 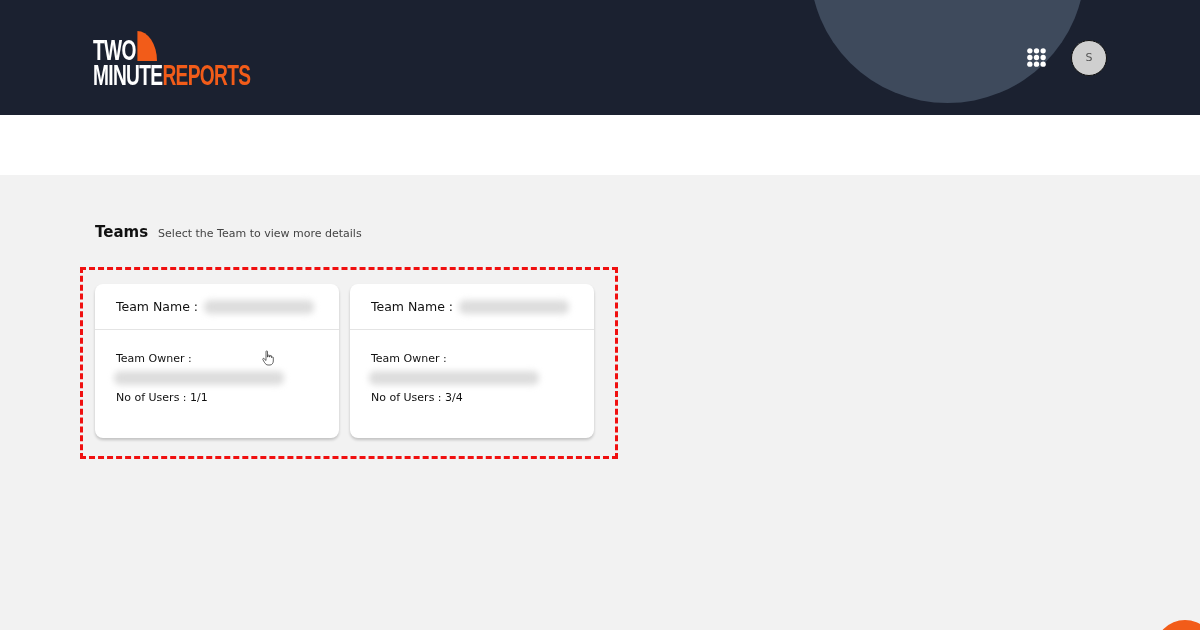 What do you see at coordinates (268, 358) in the screenshot?
I see `hand-cursor-icon` at bounding box center [268, 358].